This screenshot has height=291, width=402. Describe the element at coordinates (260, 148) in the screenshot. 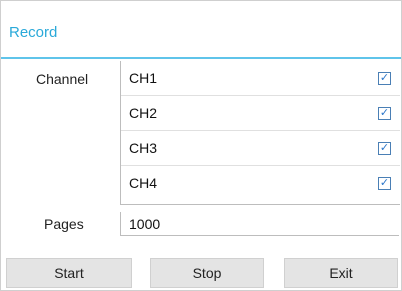

I see `channel-row-ch3: CH3 ✓` at that location.